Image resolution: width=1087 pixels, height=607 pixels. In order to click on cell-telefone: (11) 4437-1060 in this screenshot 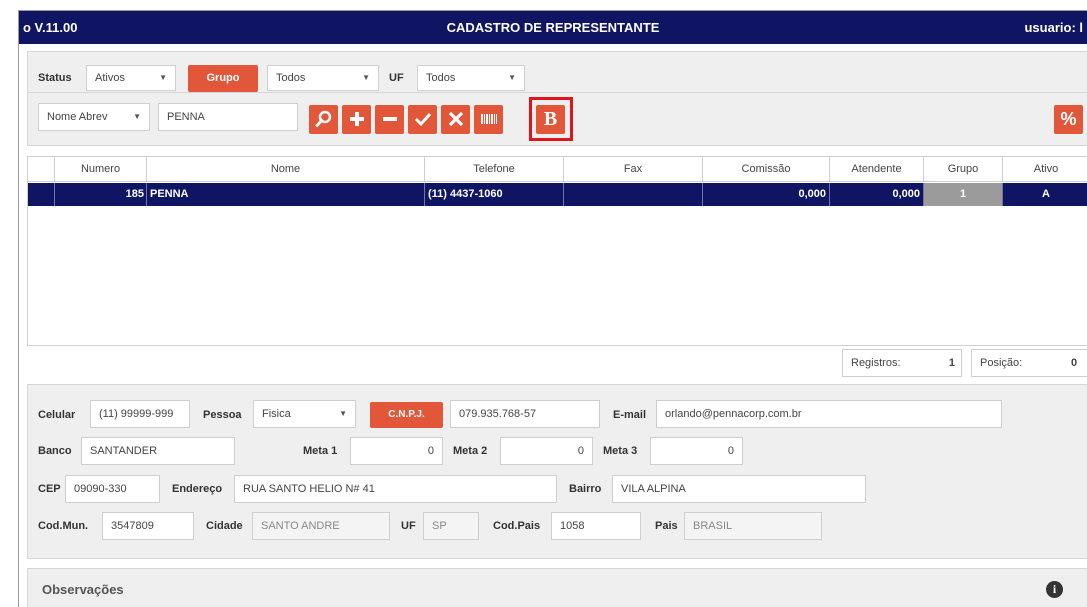, I will do `click(494, 194)`.